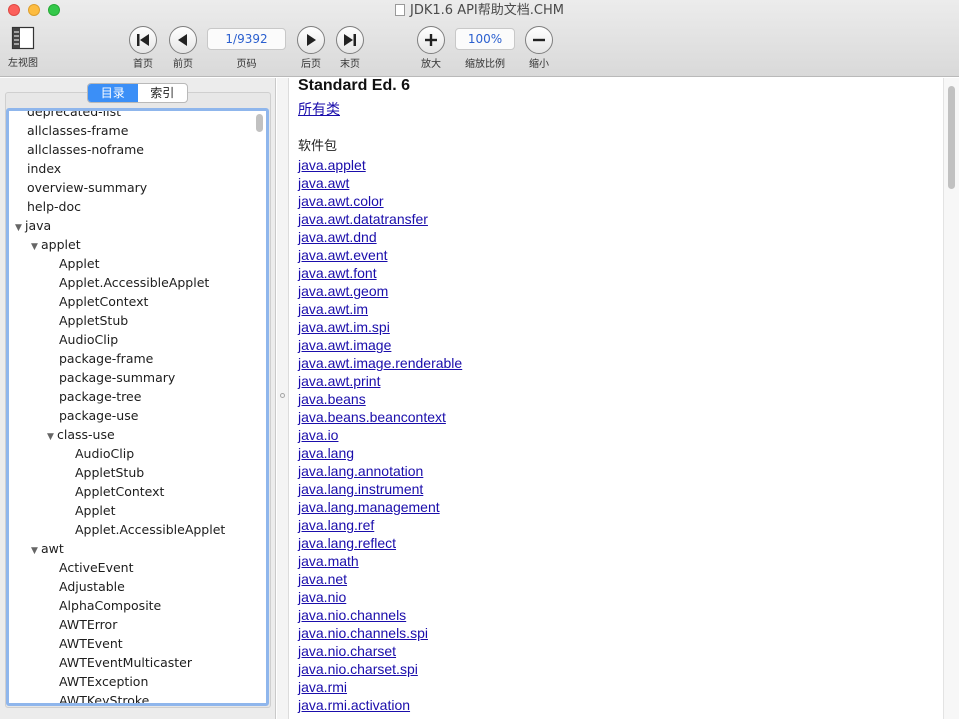 This screenshot has height=719, width=959. What do you see at coordinates (163, 93) in the screenshot?
I see `tab-index: 索引` at bounding box center [163, 93].